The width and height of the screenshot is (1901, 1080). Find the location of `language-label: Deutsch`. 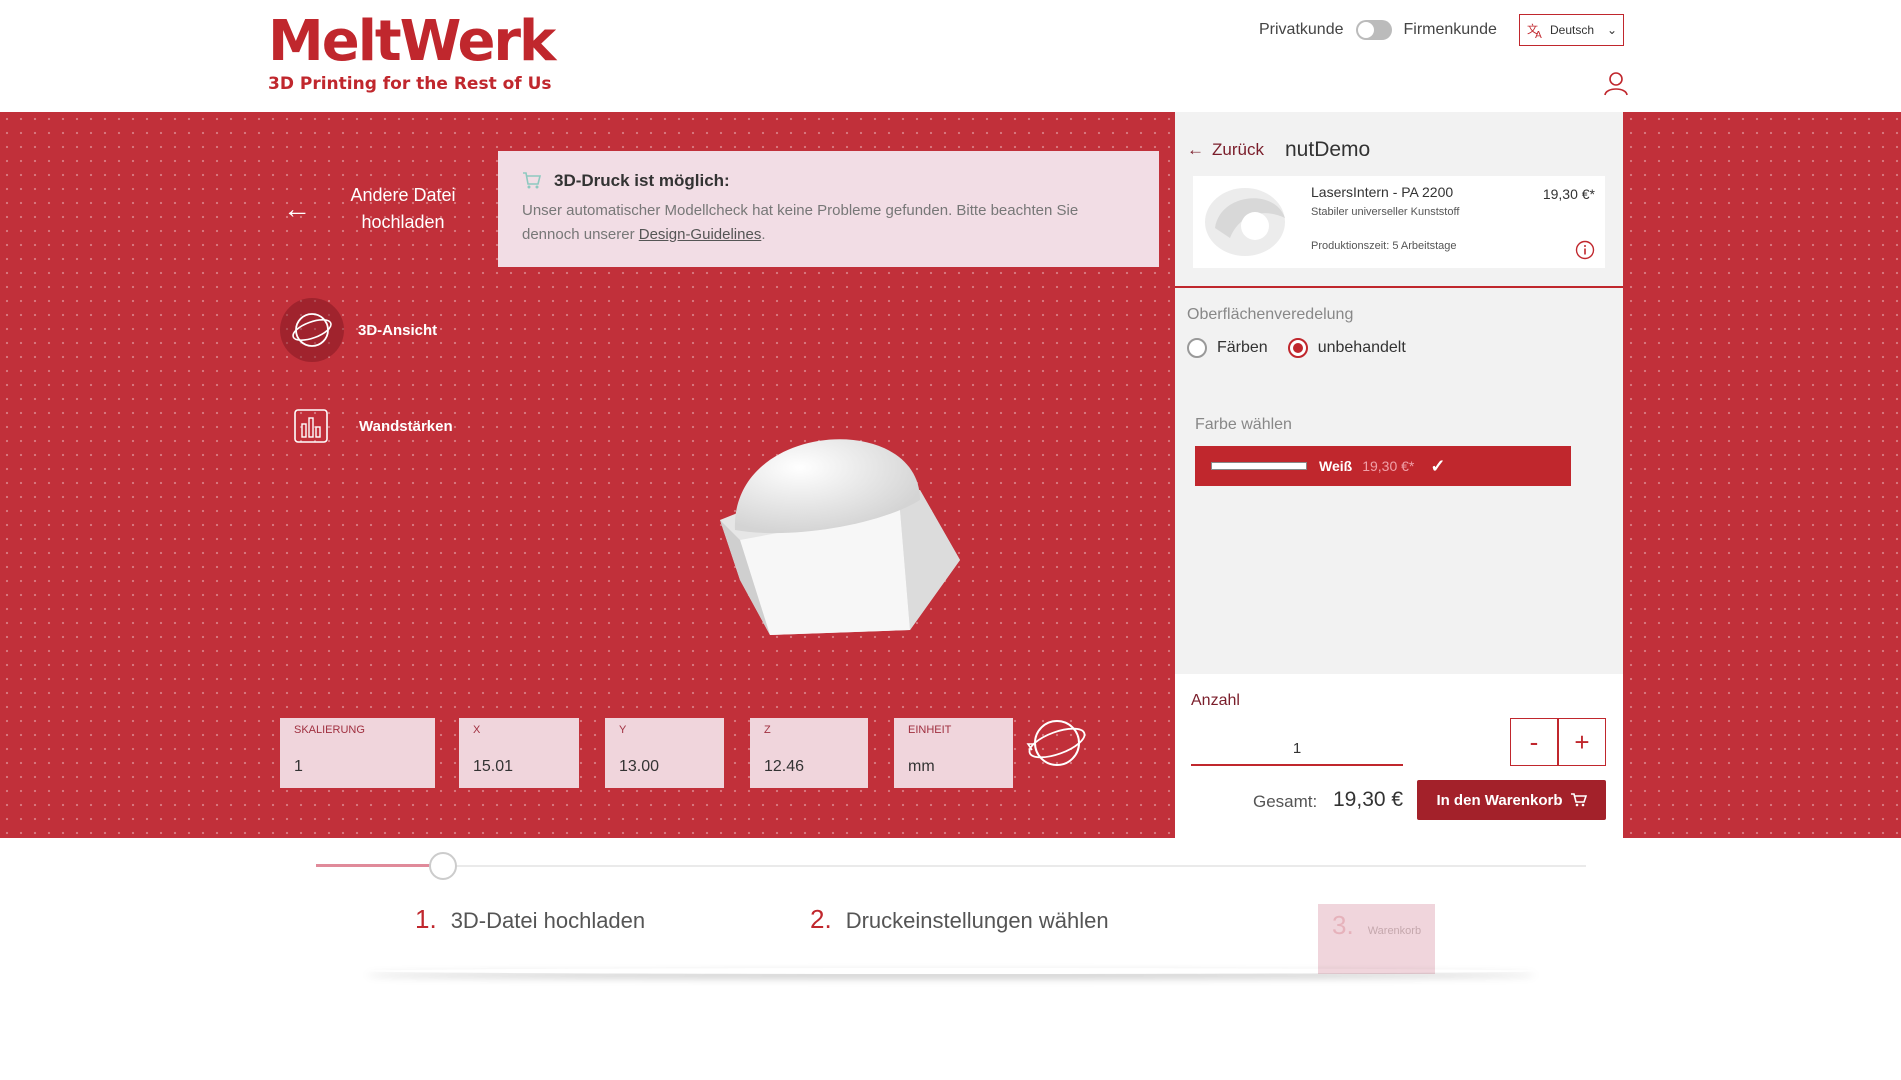

language-label: Deutsch is located at coordinates (1572, 30).